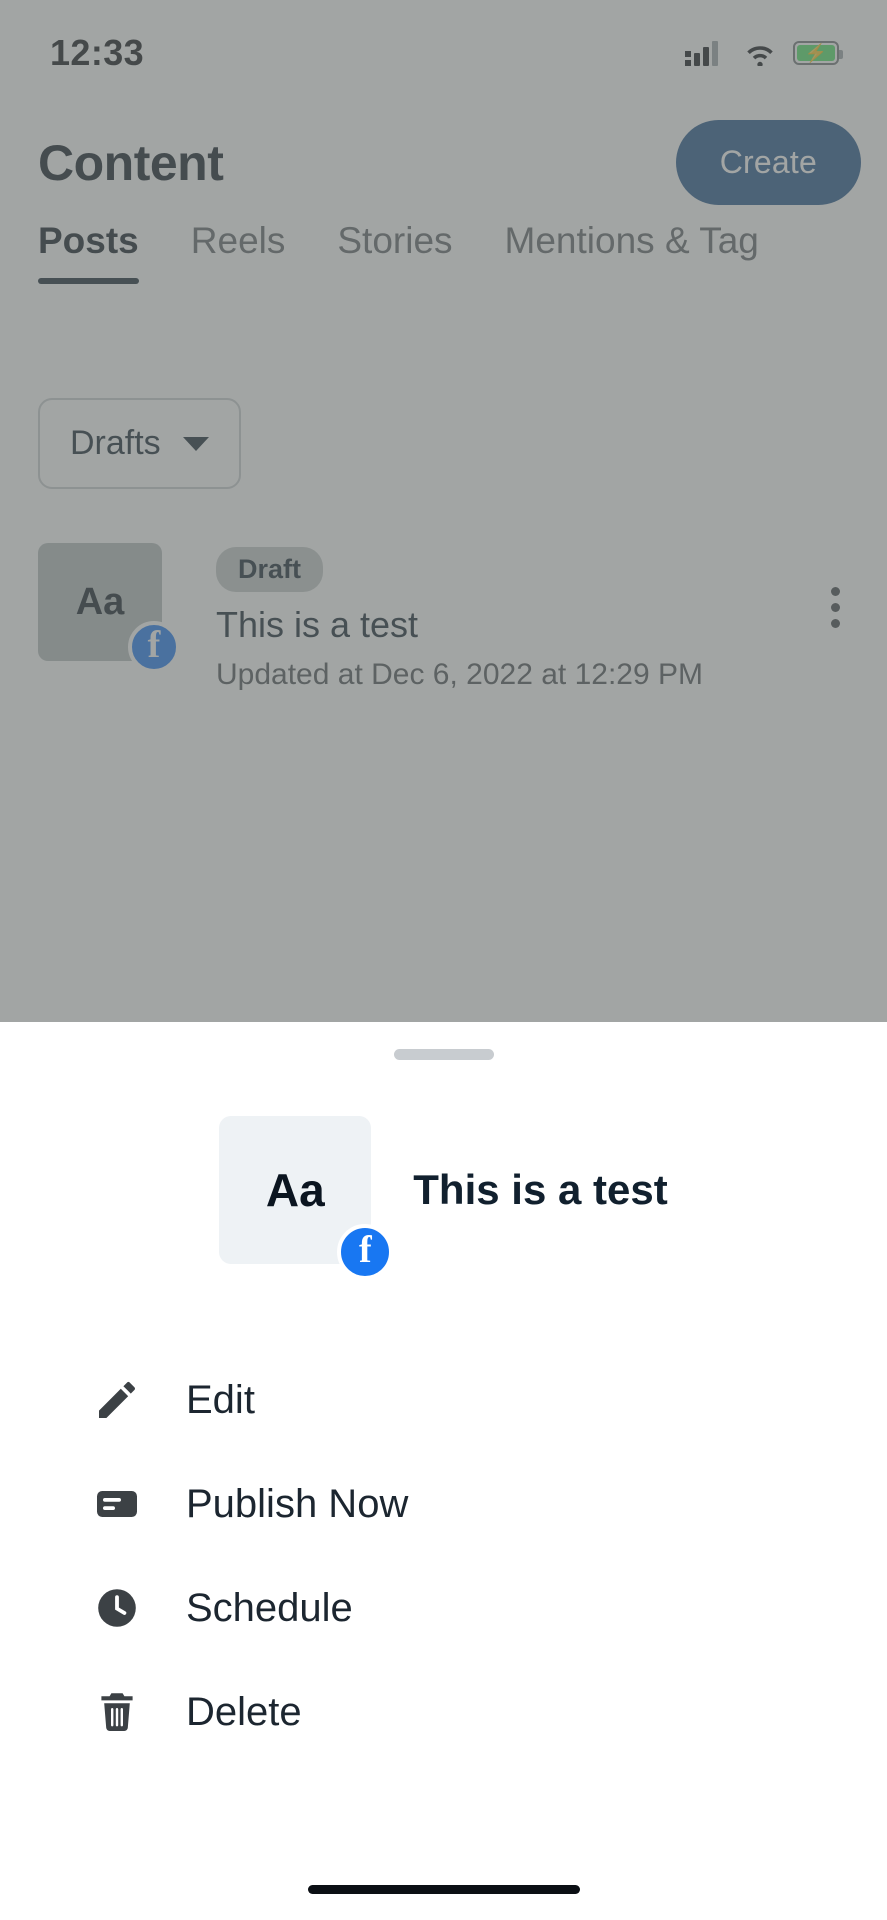 The image size is (887, 1920). Describe the element at coordinates (443, 1054) in the screenshot. I see `sheet-grabber-handle` at that location.